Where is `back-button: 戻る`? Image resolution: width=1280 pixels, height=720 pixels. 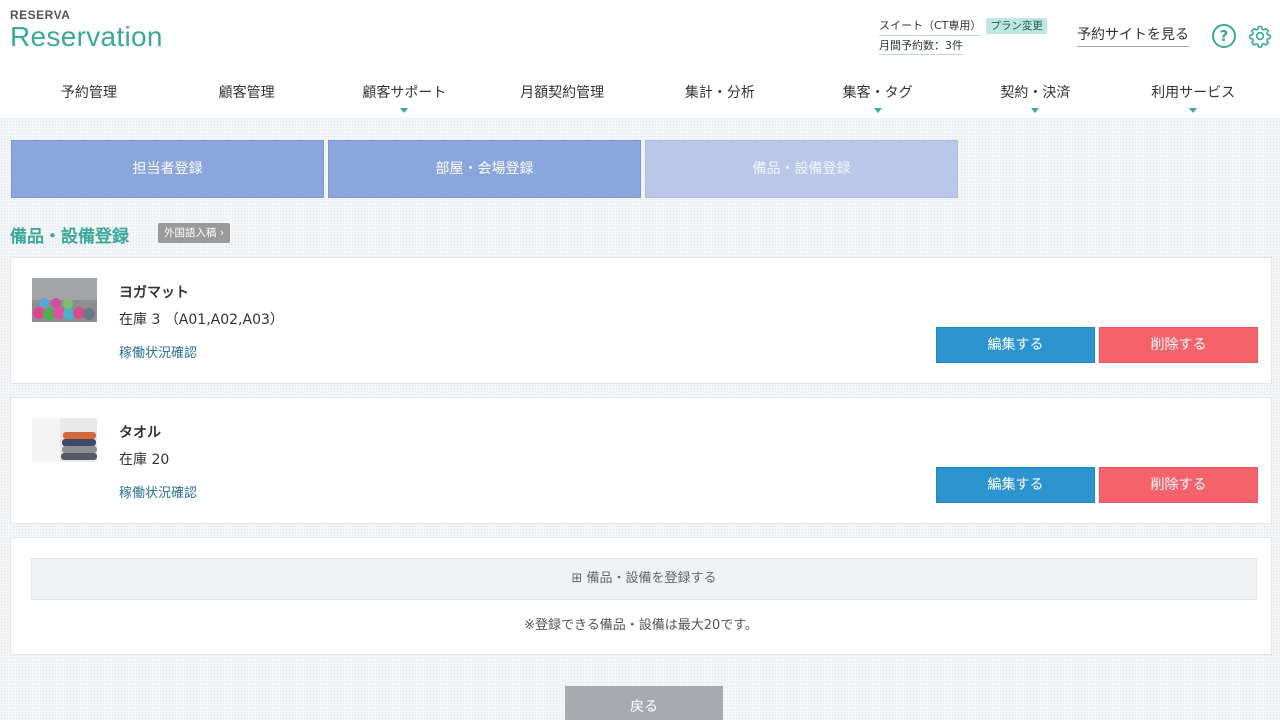 back-button: 戻る is located at coordinates (644, 703).